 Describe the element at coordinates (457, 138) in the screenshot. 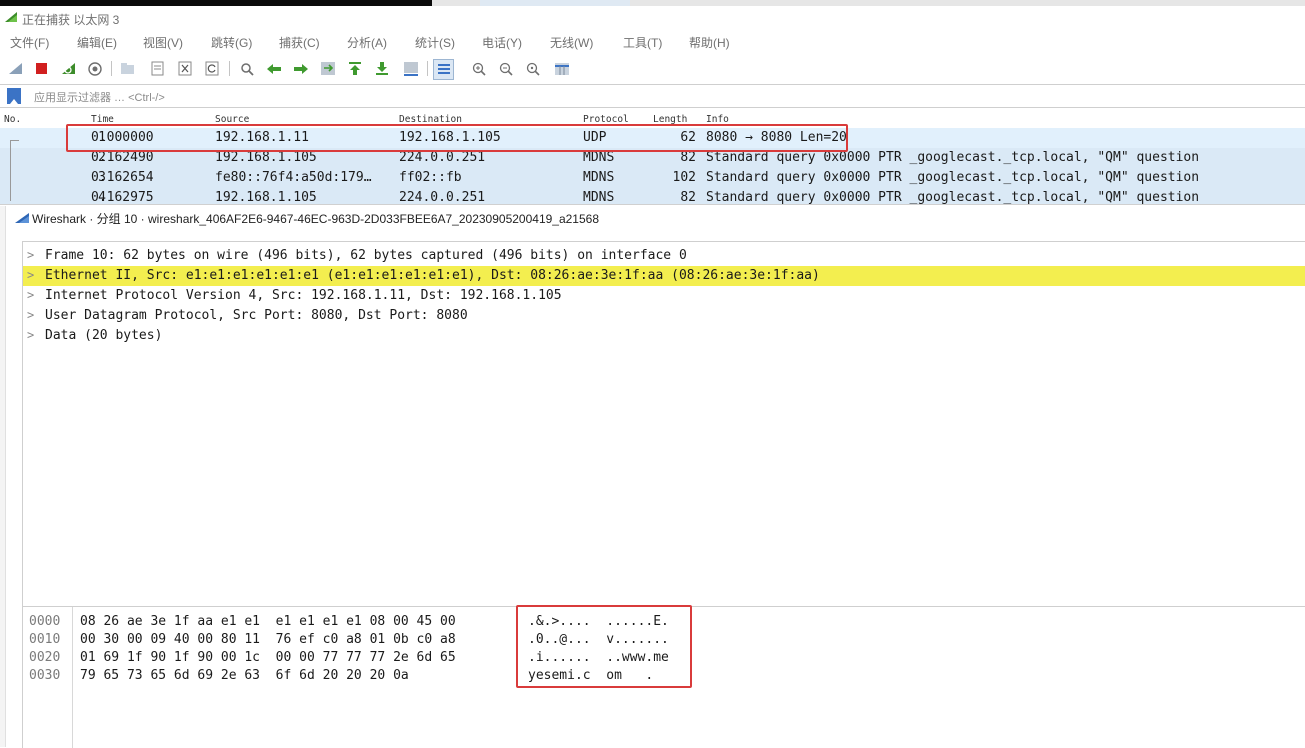

I see `selected-packet-highlight` at that location.